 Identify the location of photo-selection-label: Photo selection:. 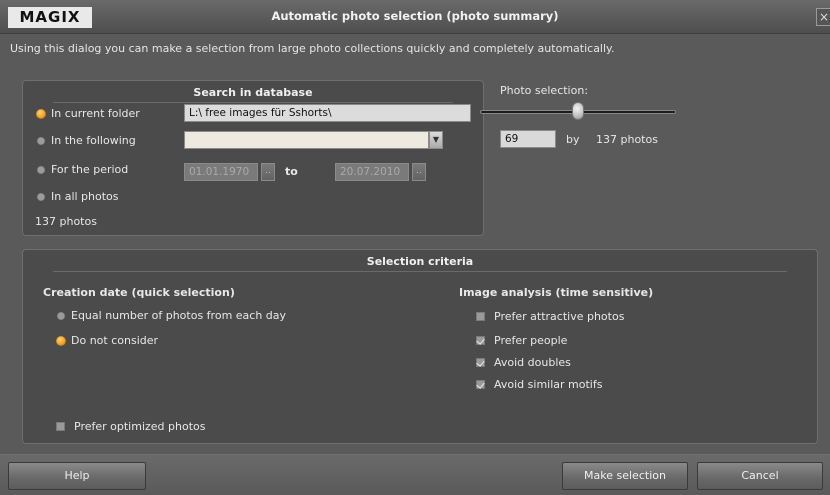
(544, 90).